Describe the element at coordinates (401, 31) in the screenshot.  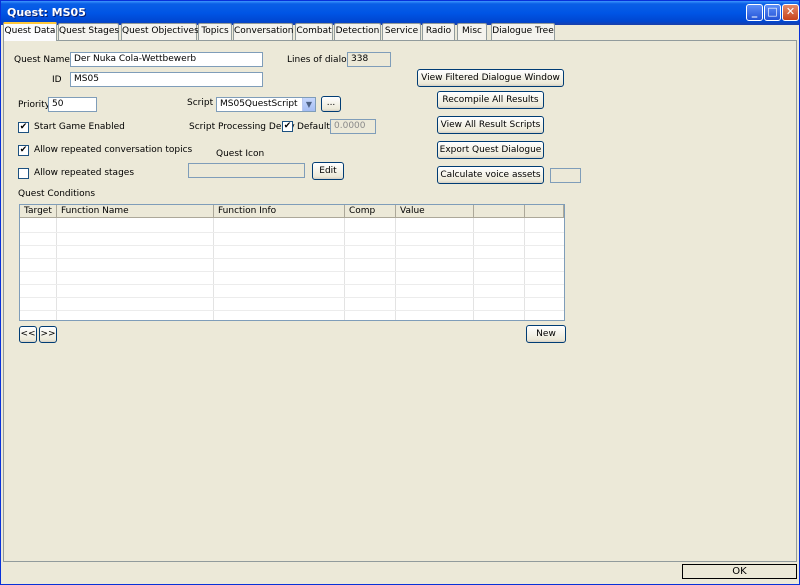
I see `tab-service: Service` at that location.